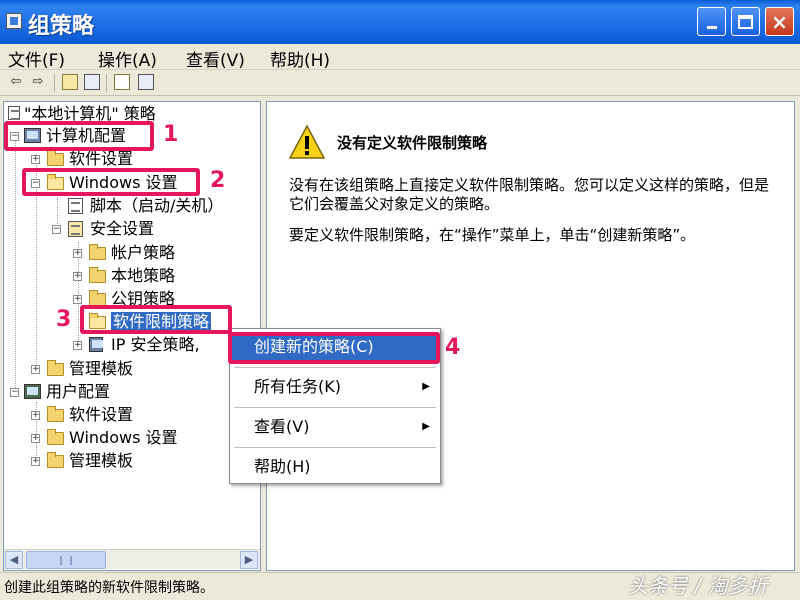  I want to click on detail-heading: 没有定义软件限制策略, so click(412, 143).